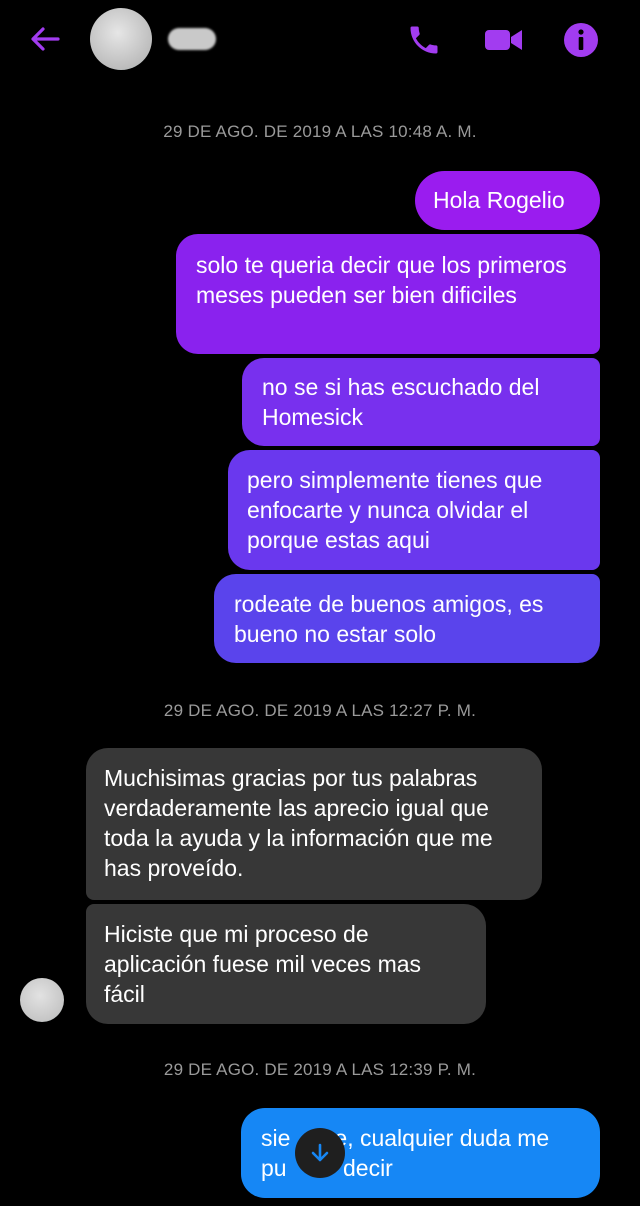 This screenshot has width=640, height=1206. I want to click on back-arrow-icon, so click(45, 39).